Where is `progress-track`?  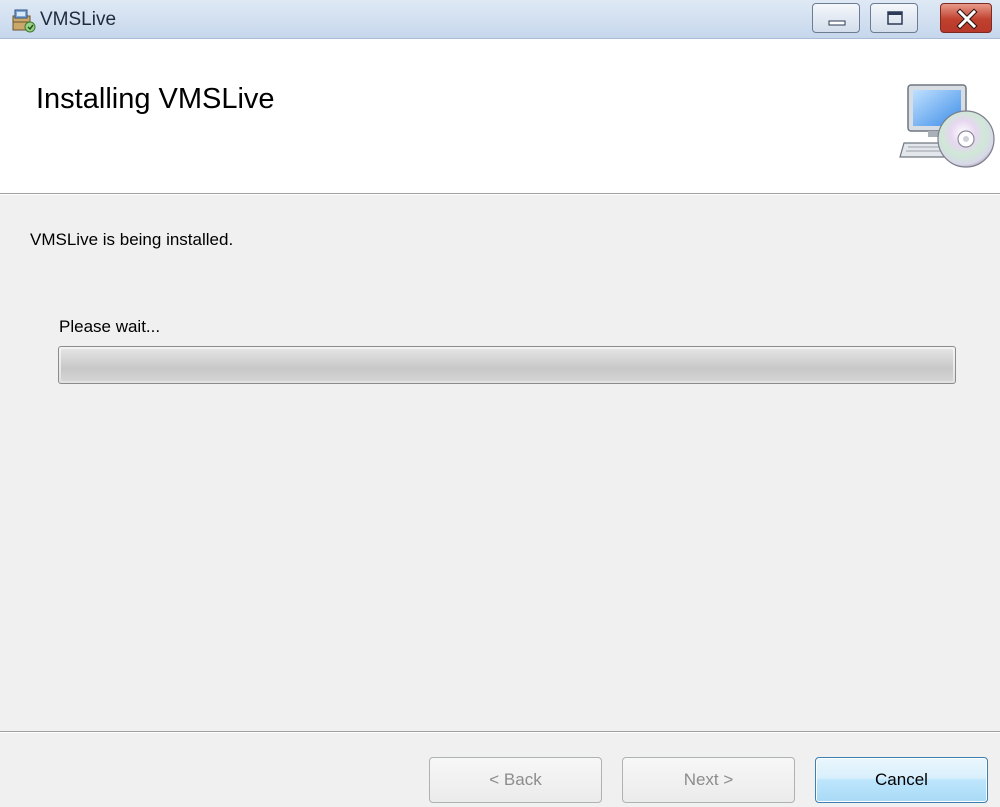
progress-track is located at coordinates (507, 365).